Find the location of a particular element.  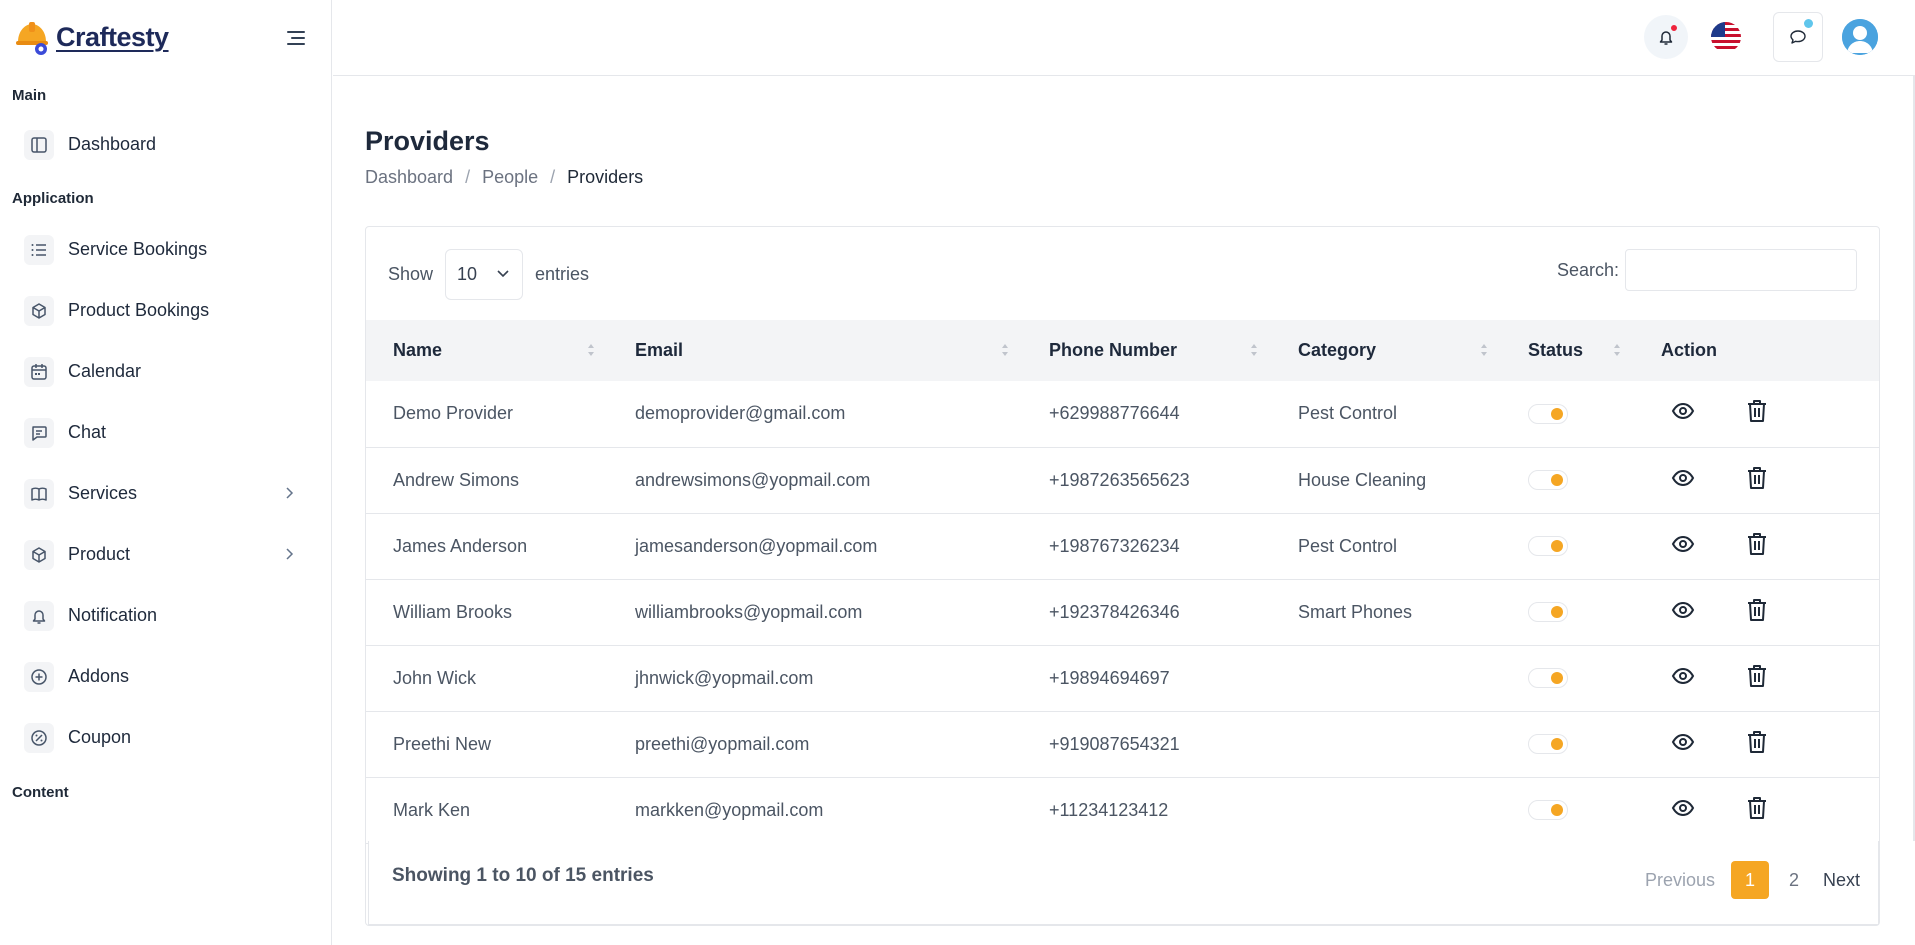

provider-email: williambrooks@yopmail.com is located at coordinates (749, 611).